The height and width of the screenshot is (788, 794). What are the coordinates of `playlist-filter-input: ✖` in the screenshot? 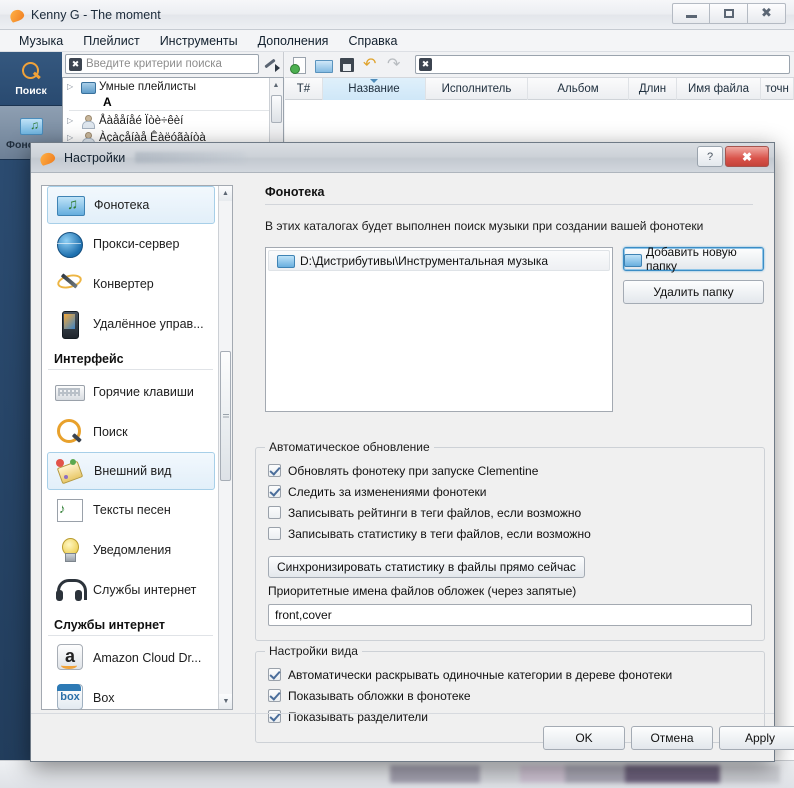 It's located at (602, 64).